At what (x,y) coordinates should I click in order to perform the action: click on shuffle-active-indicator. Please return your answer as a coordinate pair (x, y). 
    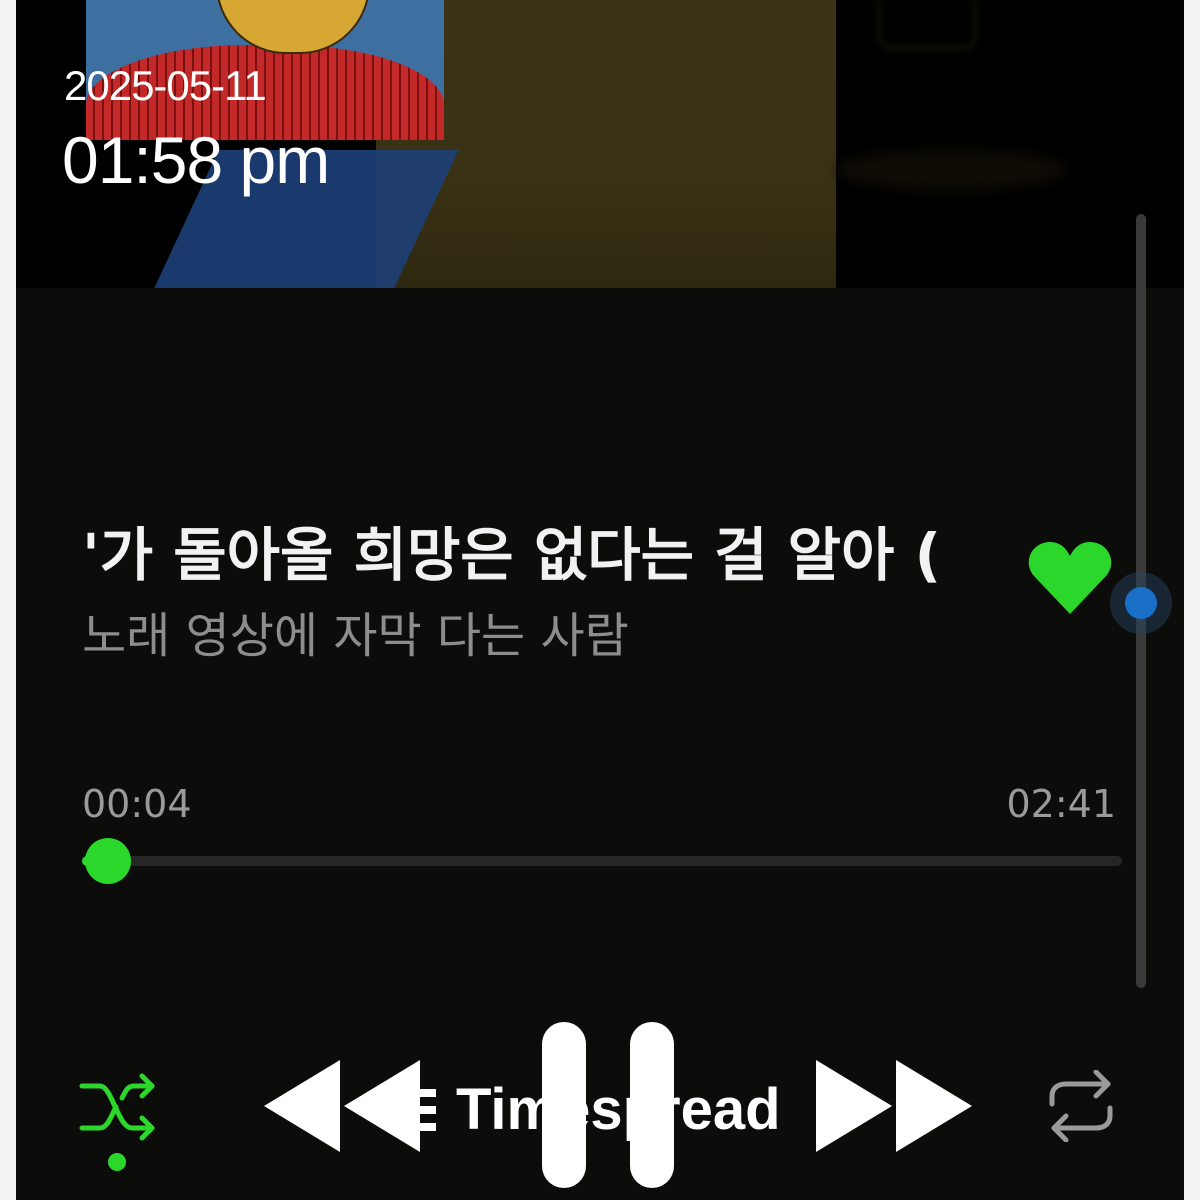
    Looking at the image, I should click on (117, 1162).